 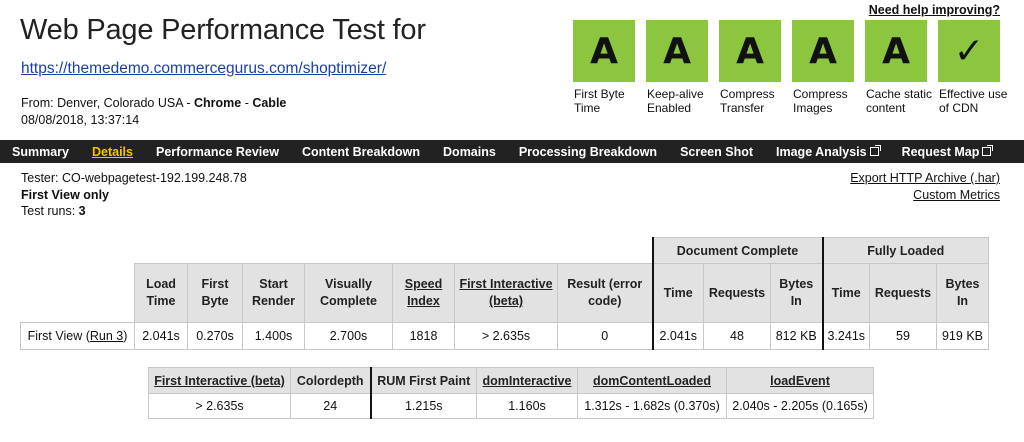 I want to click on col-full-time: Time, so click(x=846, y=293).